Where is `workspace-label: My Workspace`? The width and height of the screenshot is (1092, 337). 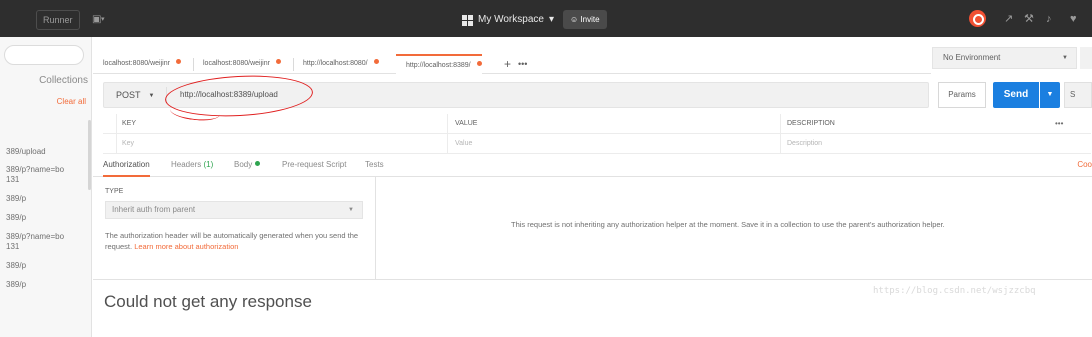 workspace-label: My Workspace is located at coordinates (511, 19).